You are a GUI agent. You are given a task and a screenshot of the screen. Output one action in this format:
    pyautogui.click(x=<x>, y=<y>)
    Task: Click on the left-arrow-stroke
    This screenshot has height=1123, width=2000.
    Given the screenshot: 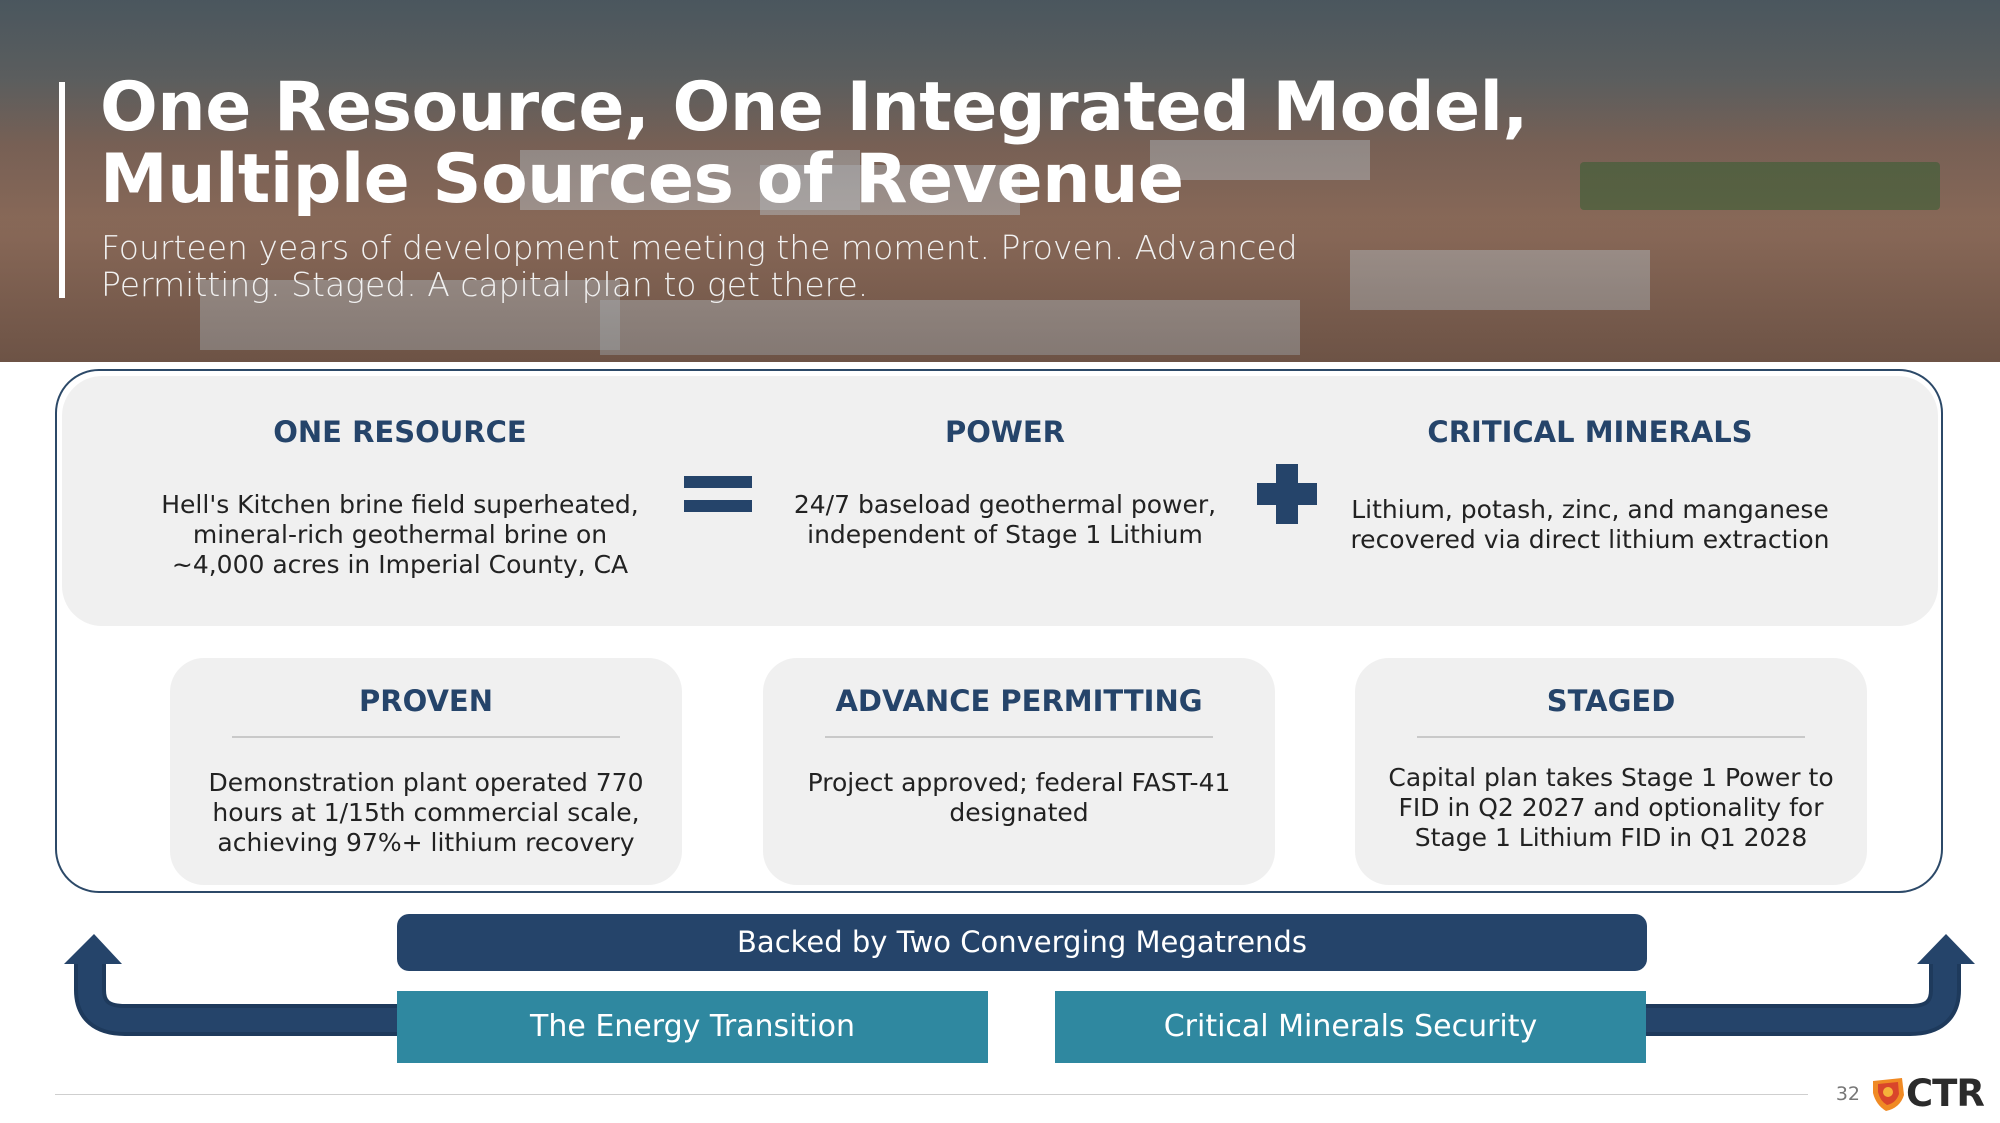 What is the action you would take?
    pyautogui.click(x=239, y=996)
    